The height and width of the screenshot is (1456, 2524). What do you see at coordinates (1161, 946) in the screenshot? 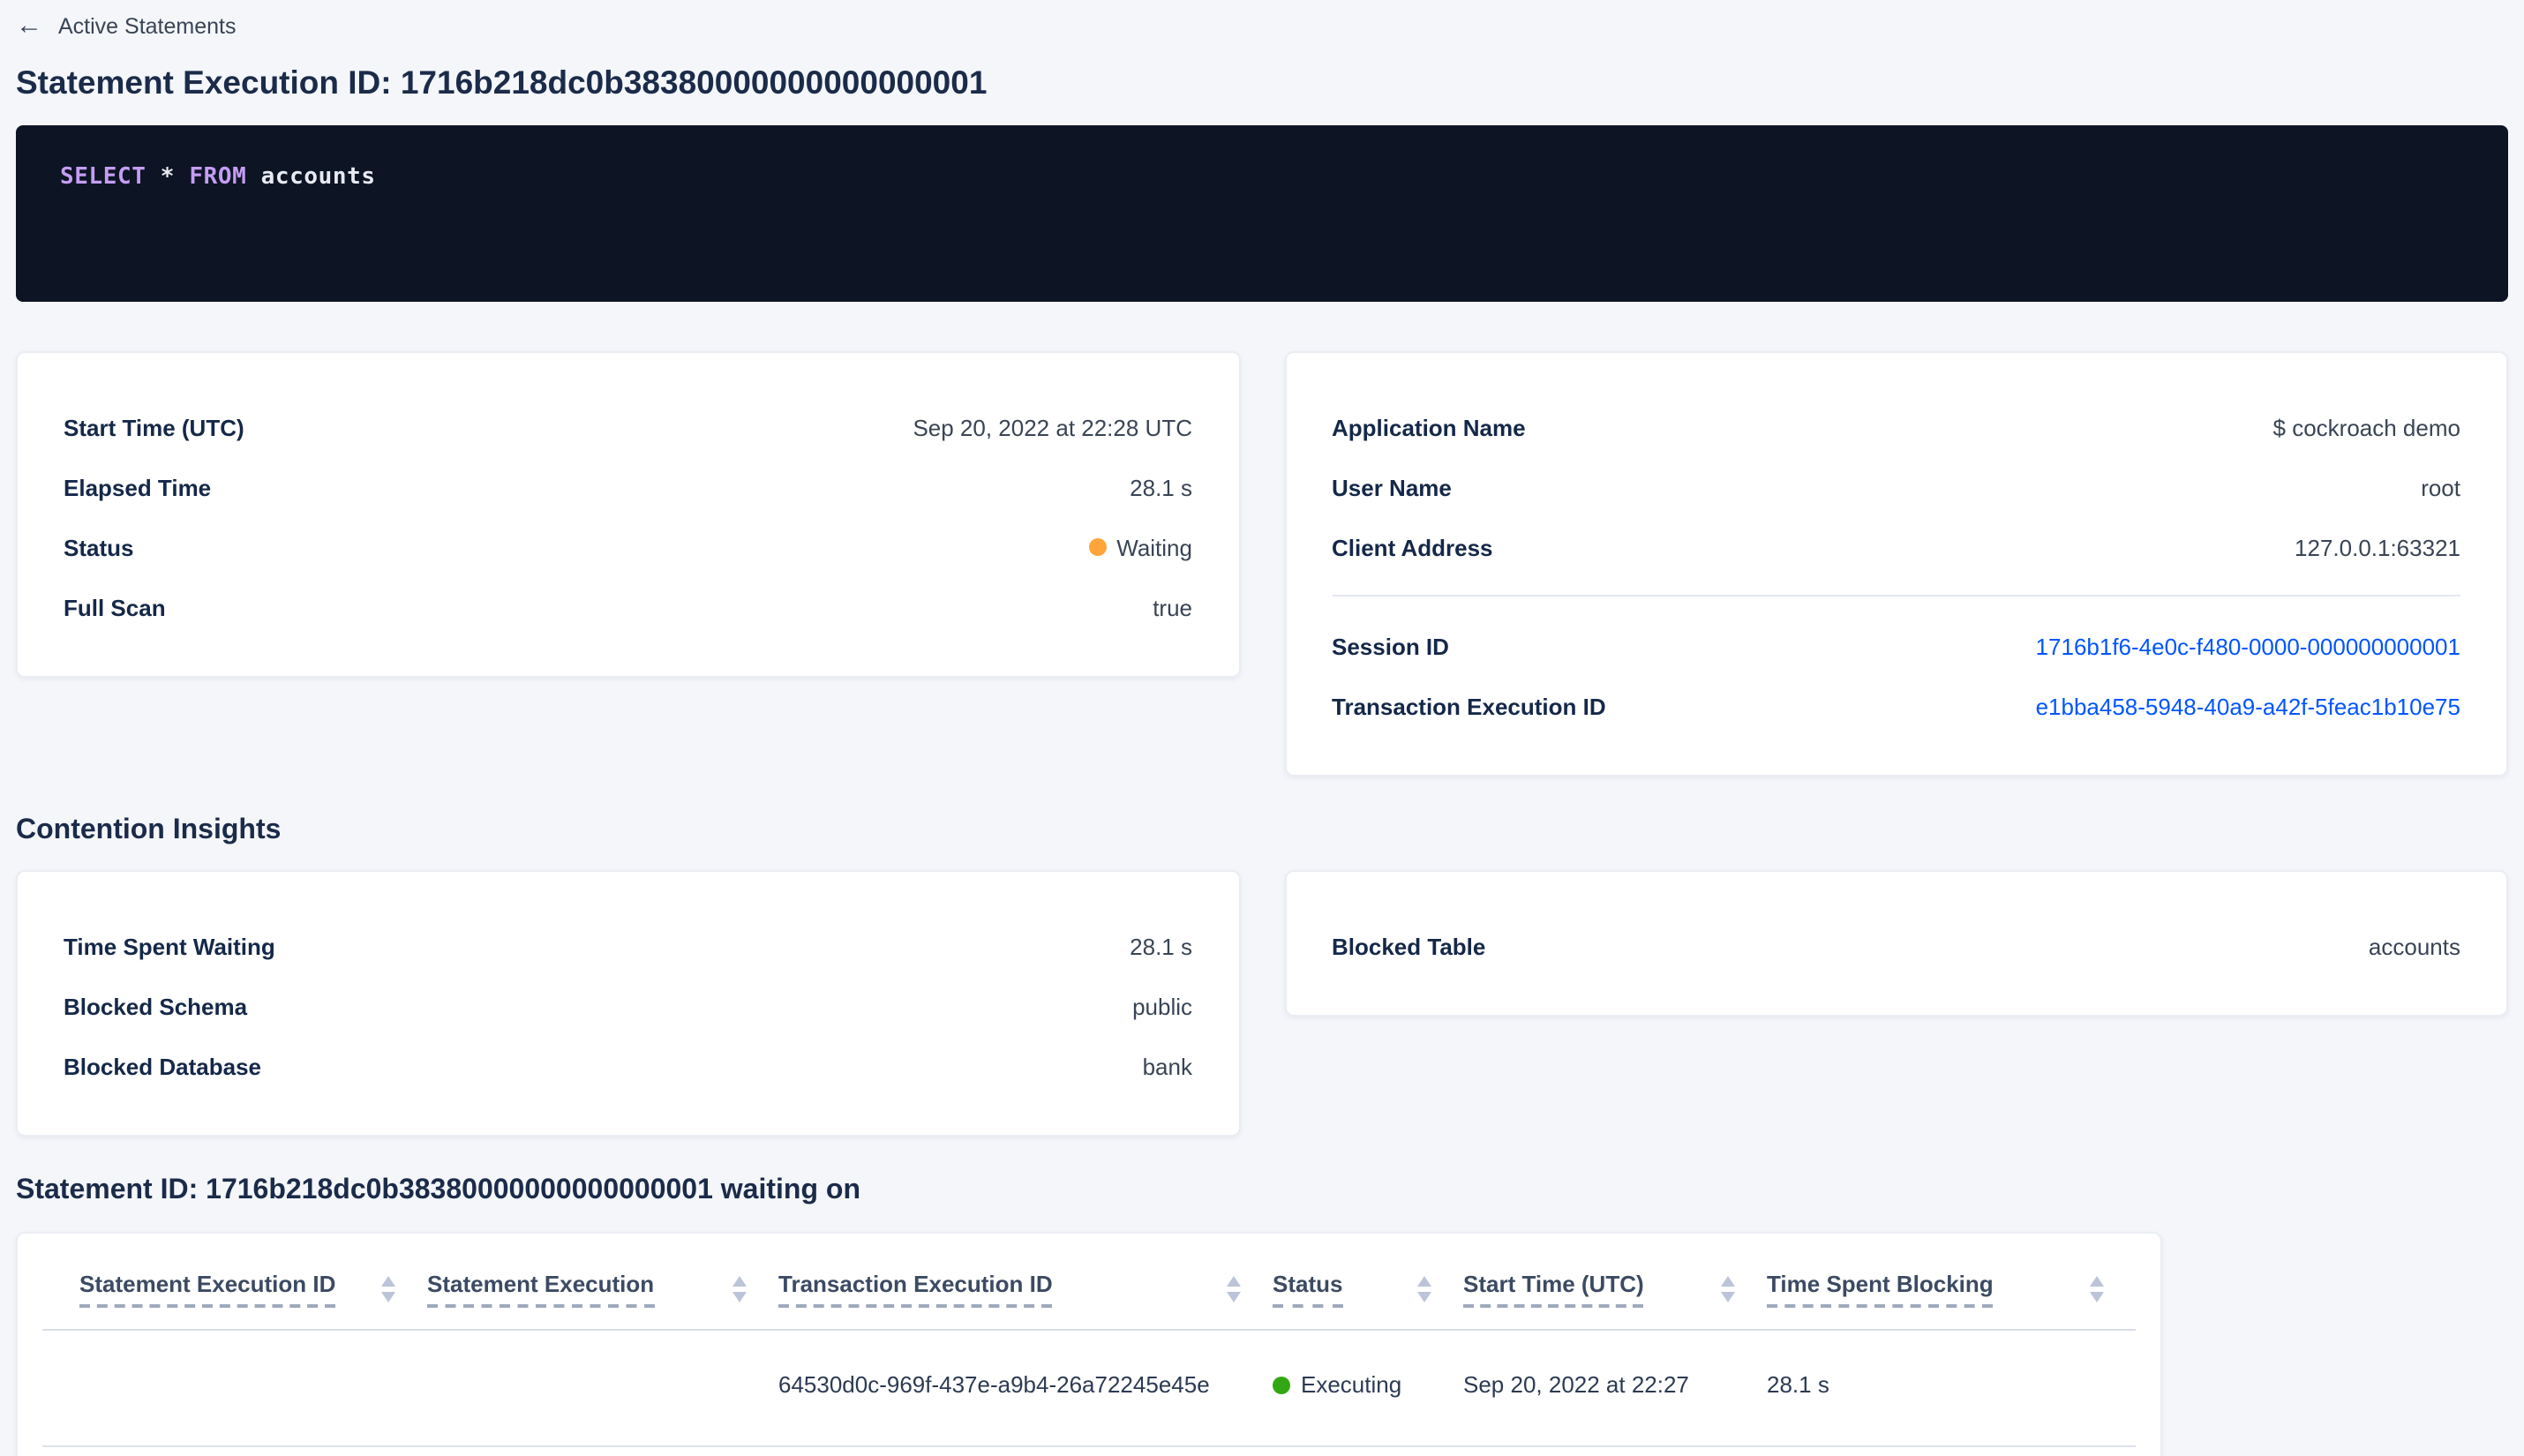
I see `time-spent-waiting-value: 28.1 s` at bounding box center [1161, 946].